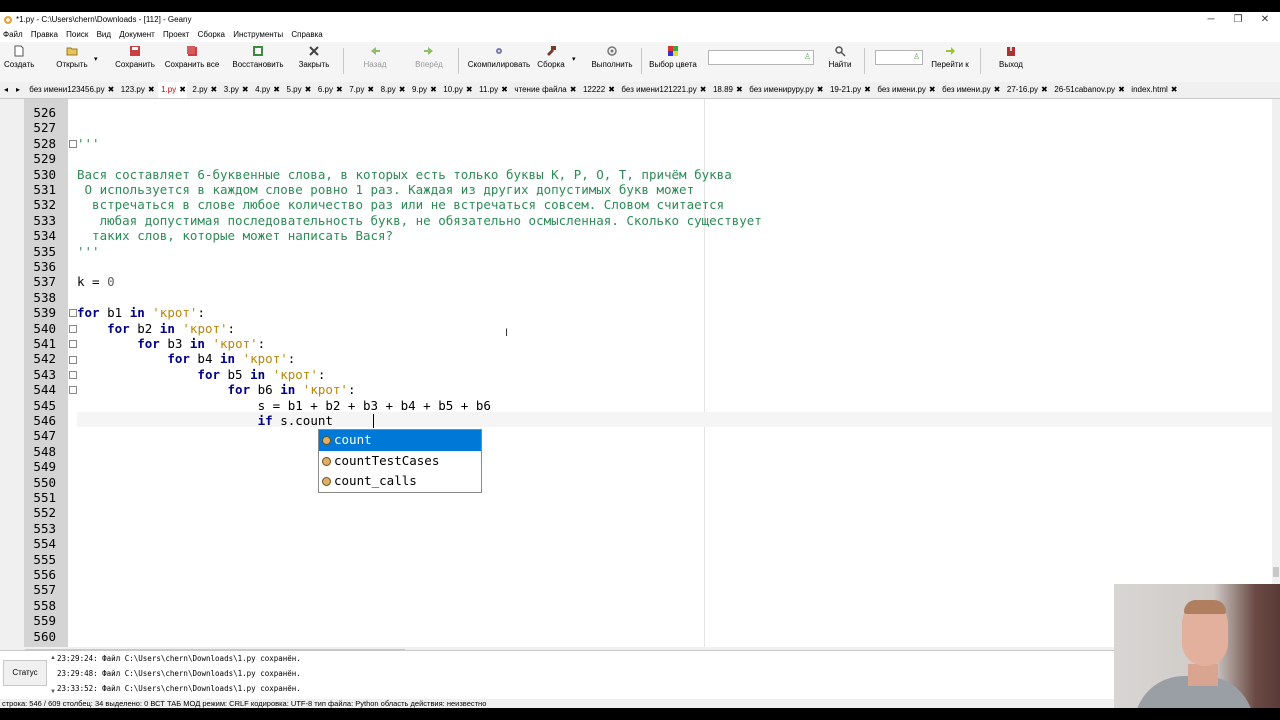 The width and height of the screenshot is (1280, 720). Describe the element at coordinates (192, 57) in the screenshot. I see `save-all-button: Сохранить все` at that location.